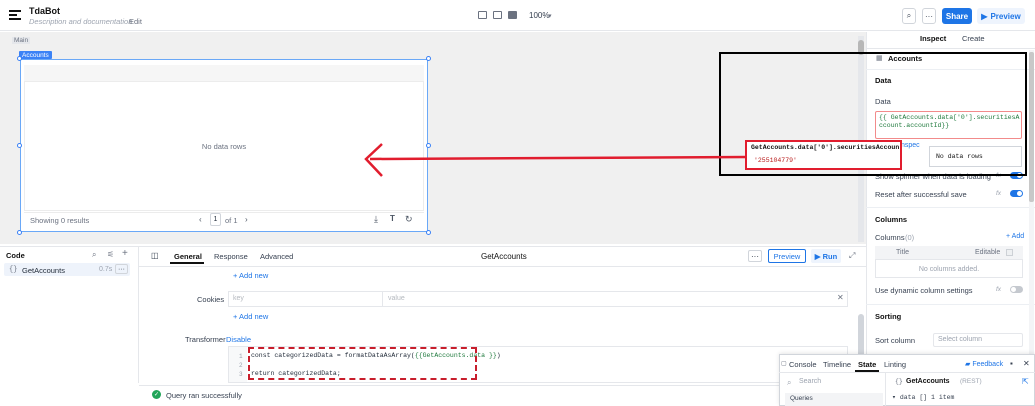 The height and width of the screenshot is (406, 1035). Describe the element at coordinates (890, 237) in the screenshot. I see `columns-label: Columns` at that location.